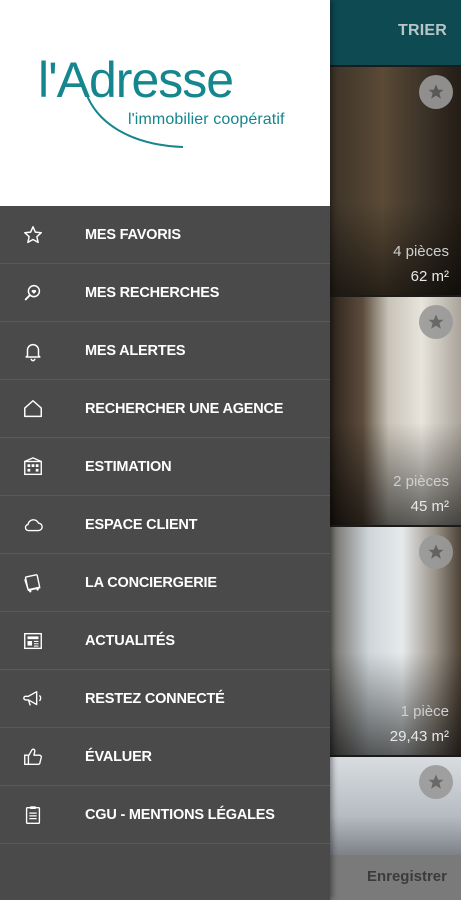  I want to click on concierge-icon, so click(33, 583).